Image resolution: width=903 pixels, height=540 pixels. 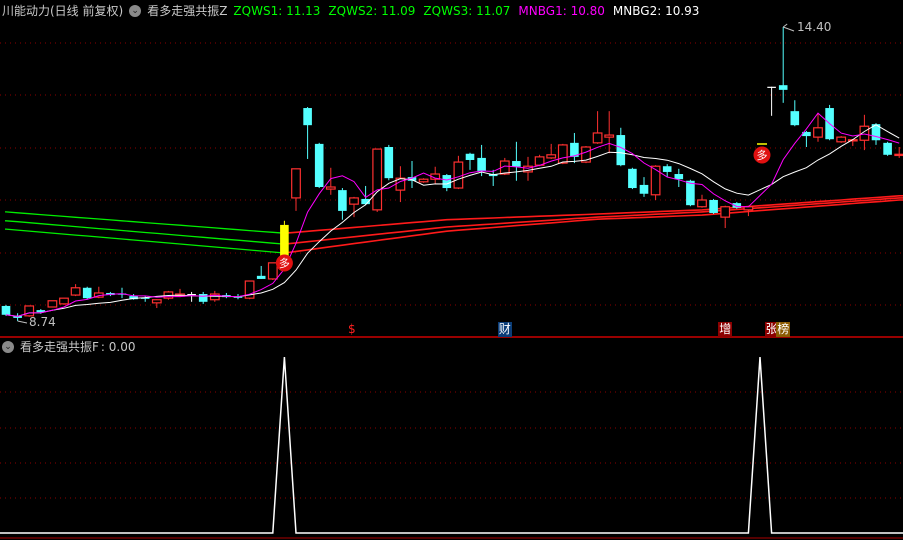 I want to click on indicator-value-2: ZQWS3: 11.07, so click(x=467, y=11).